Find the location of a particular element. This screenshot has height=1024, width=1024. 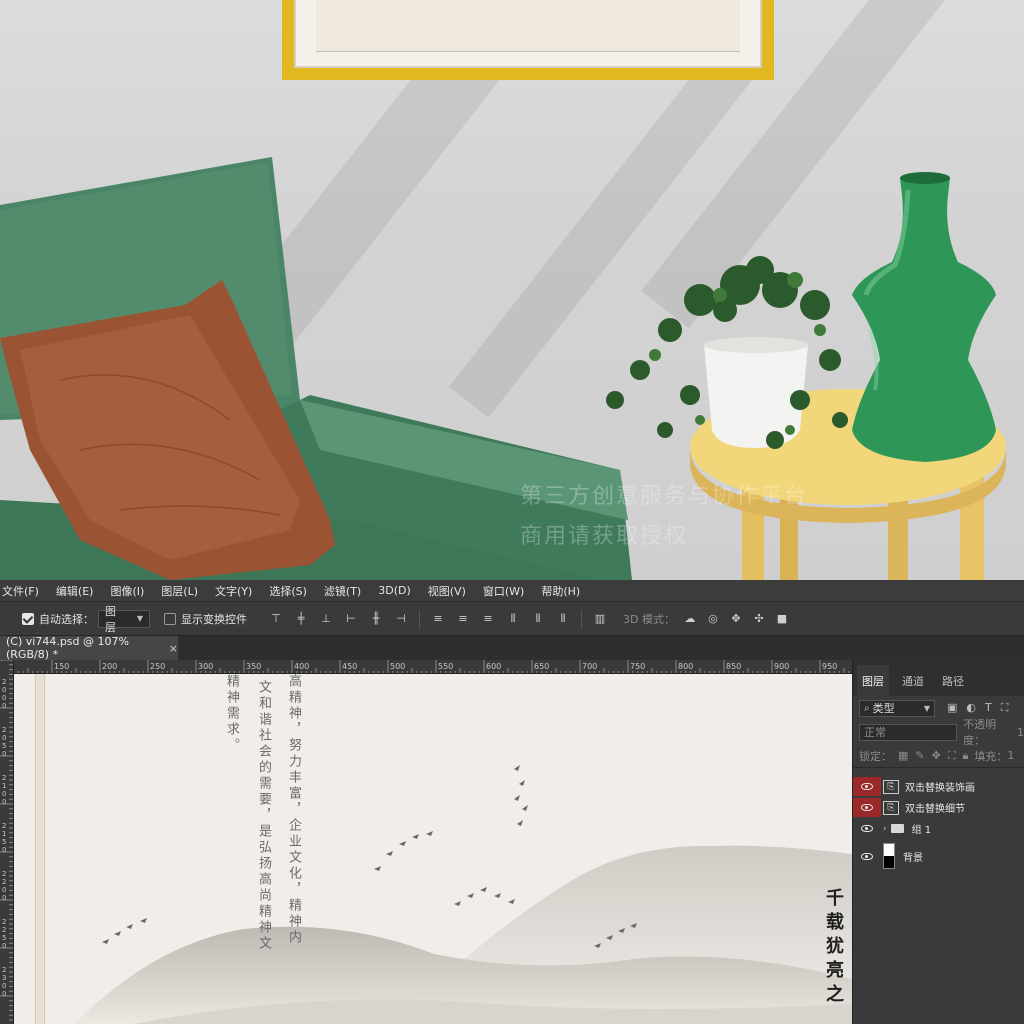

distribute-bottom-icon: ≡ is located at coordinates (488, 619).